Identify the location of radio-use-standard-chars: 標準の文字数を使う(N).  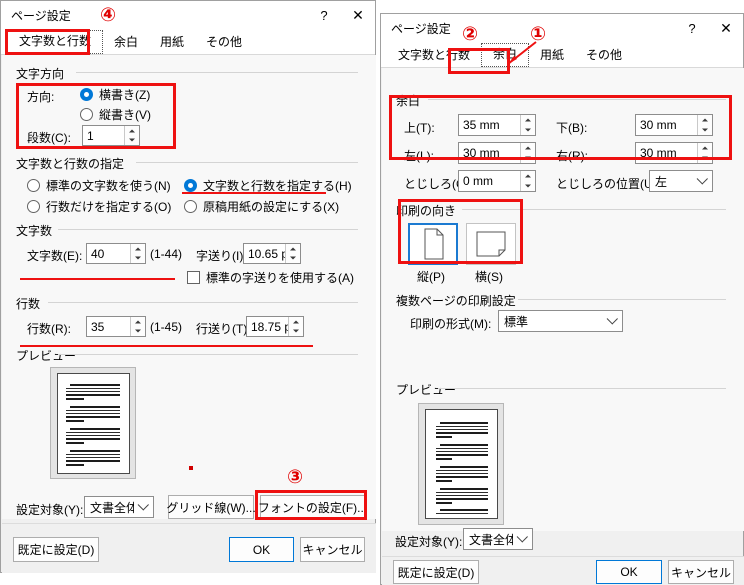
(99, 185).